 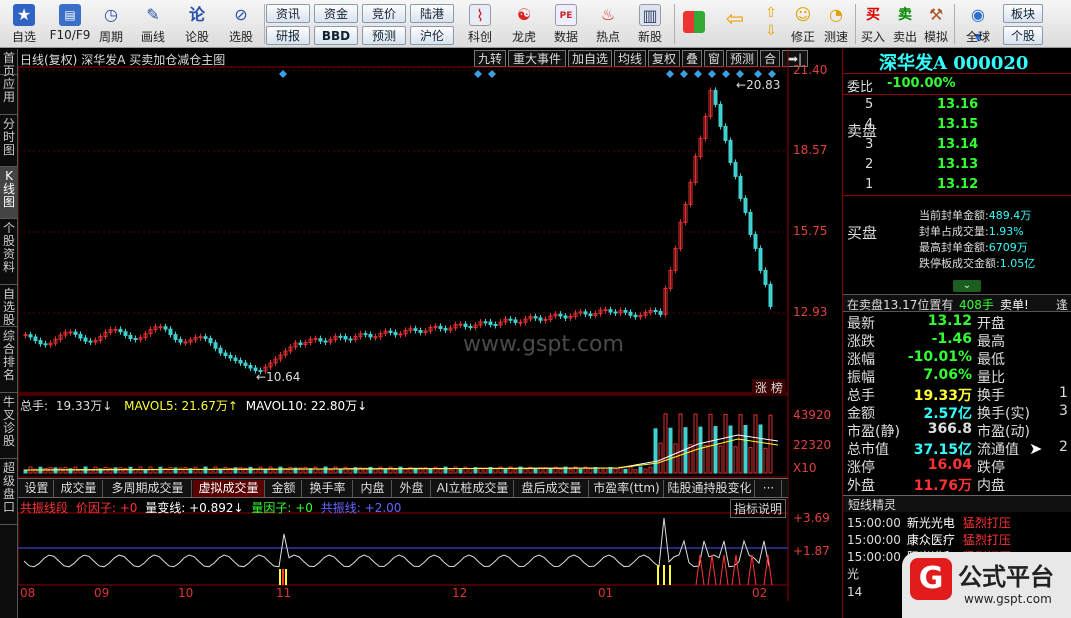 What do you see at coordinates (9, 360) in the screenshot?
I see `left-tab-6: 综合排名` at bounding box center [9, 360].